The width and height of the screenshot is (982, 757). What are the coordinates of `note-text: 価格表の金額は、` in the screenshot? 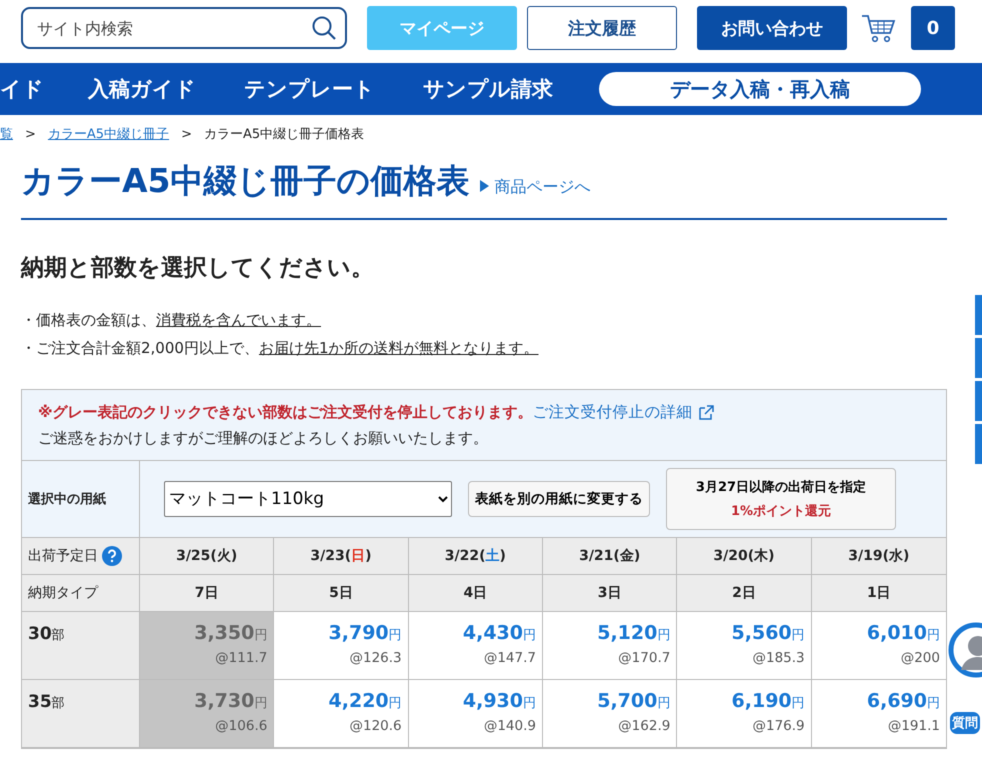 It's located at (96, 320).